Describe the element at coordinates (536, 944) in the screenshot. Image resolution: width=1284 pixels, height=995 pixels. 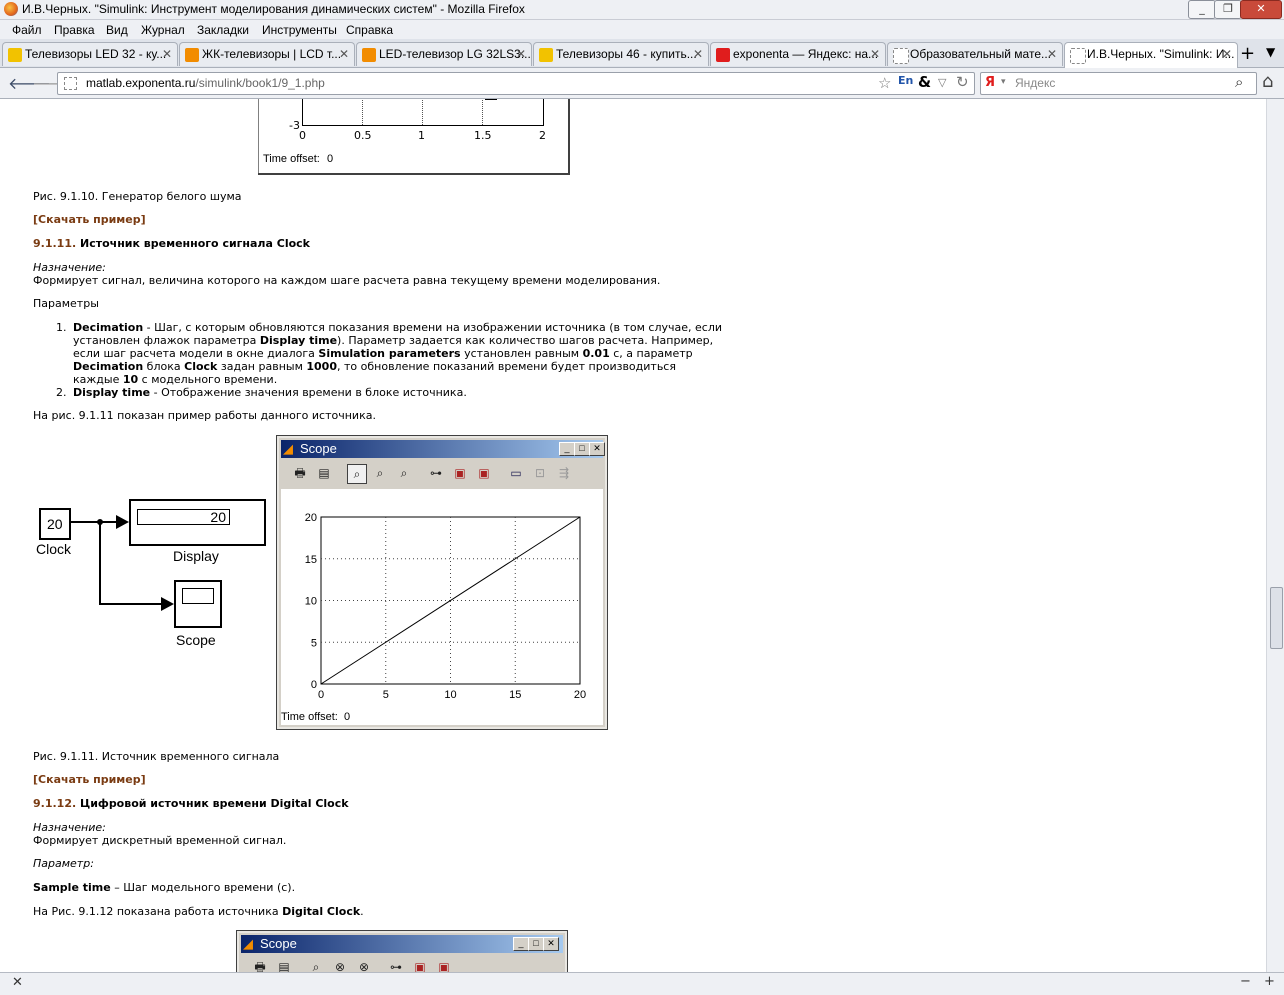
I see `scope2-maximize-button: □` at that location.